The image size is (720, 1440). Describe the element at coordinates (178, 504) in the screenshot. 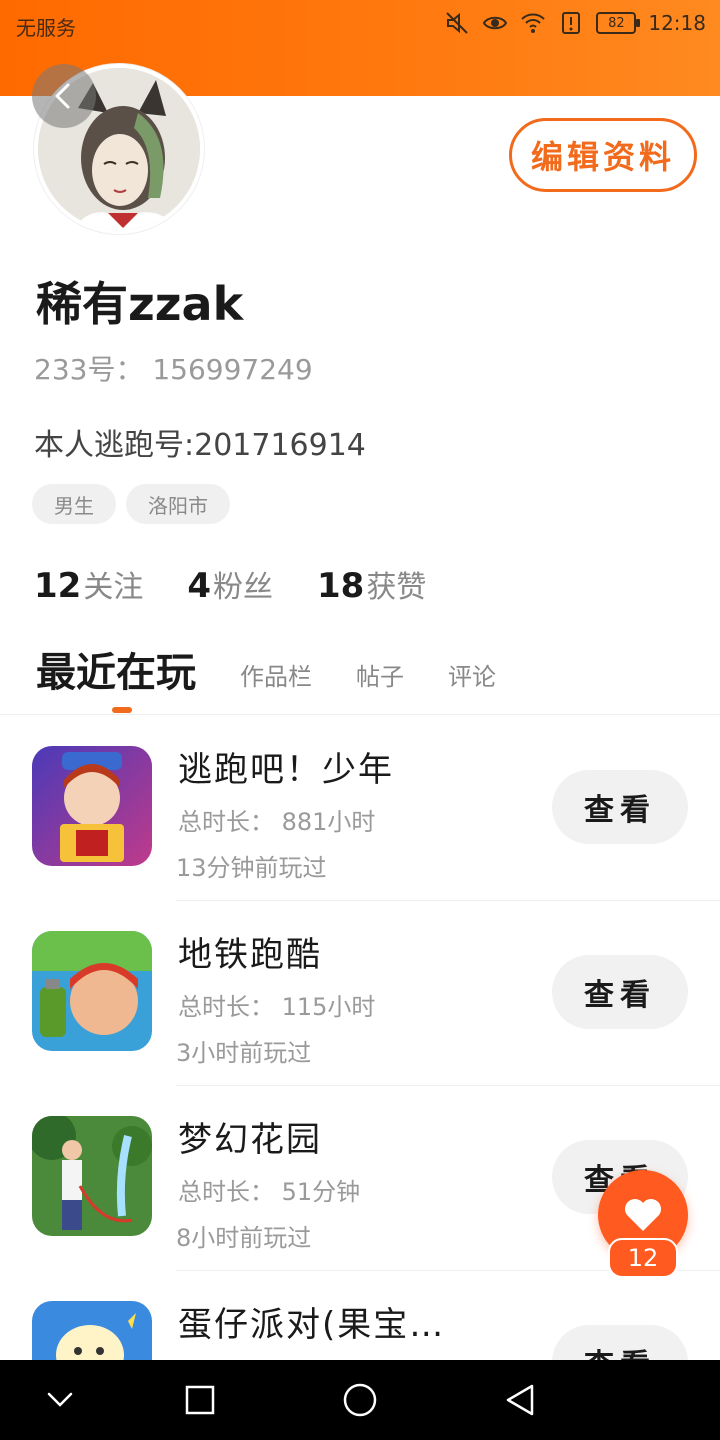

I see `tag-city: 洛阳市` at that location.